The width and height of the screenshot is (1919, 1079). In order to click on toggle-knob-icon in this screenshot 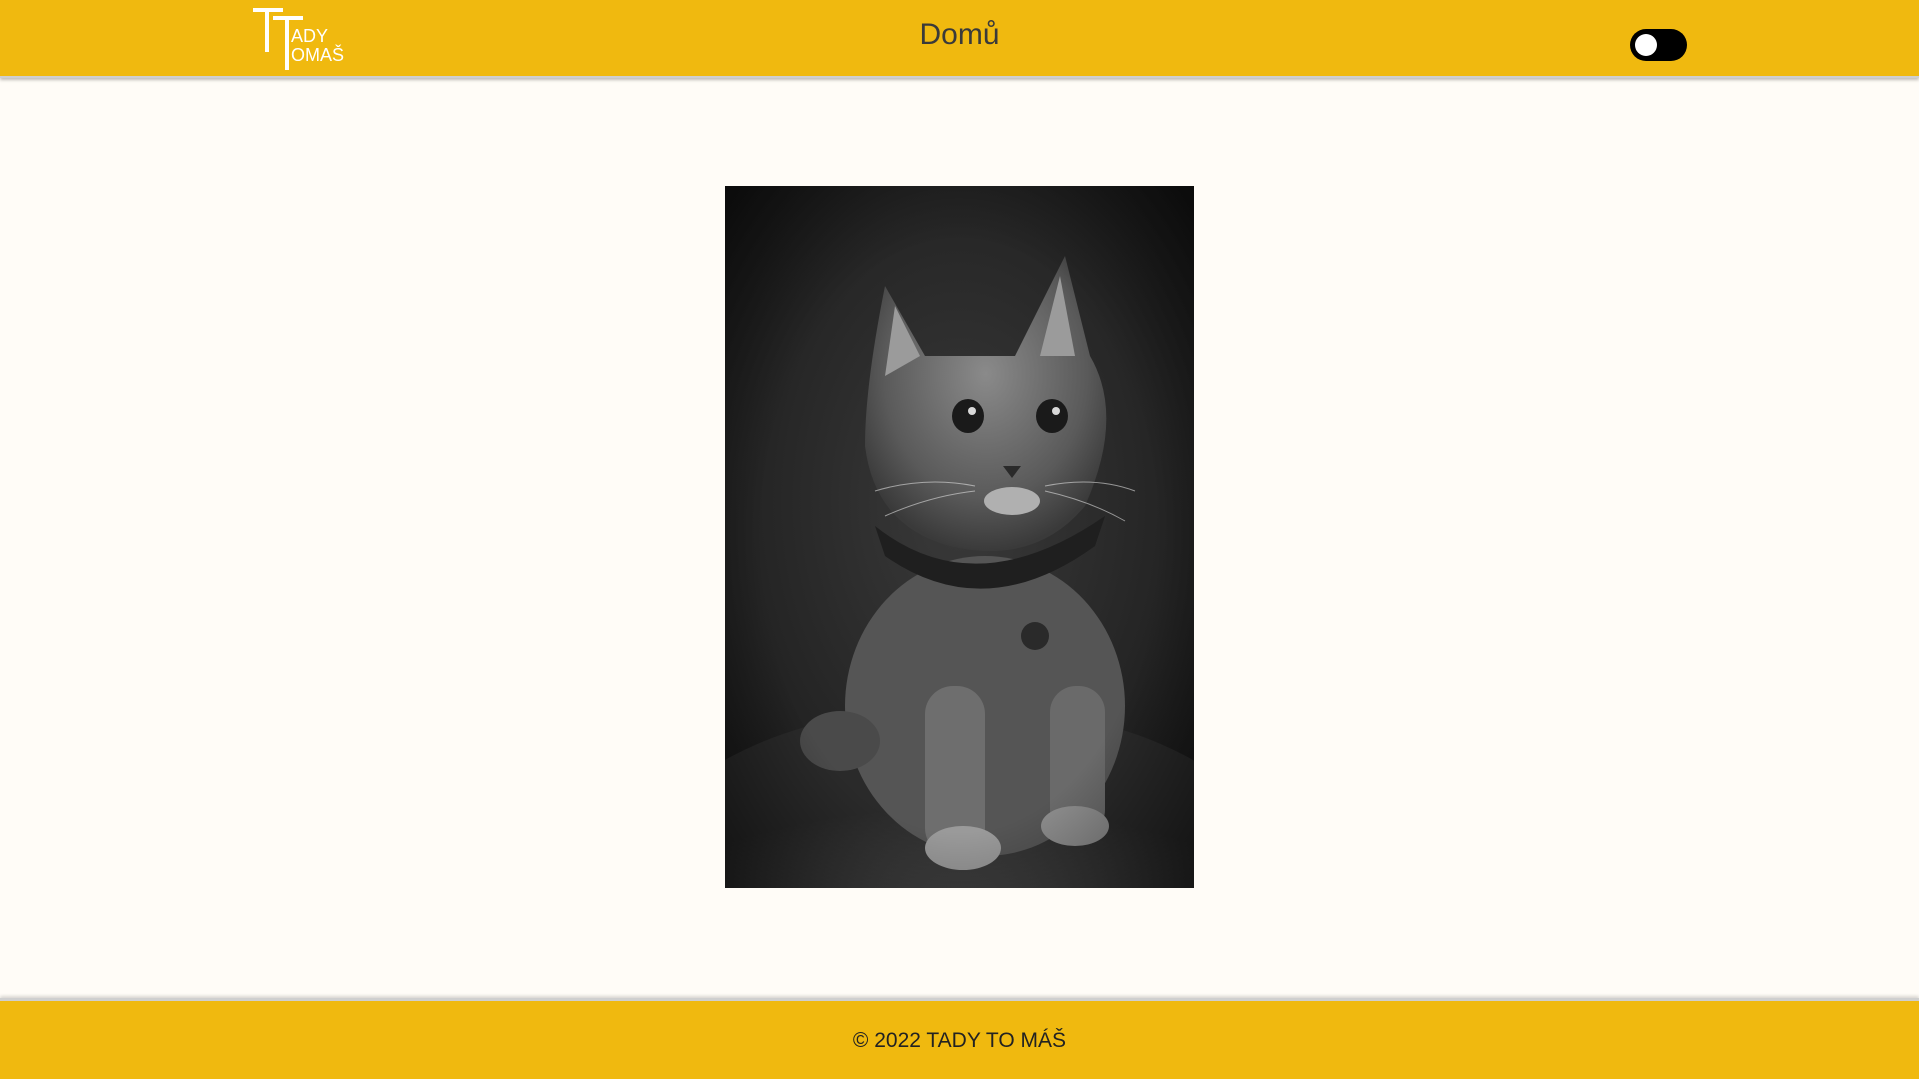, I will do `click(1646, 45)`.